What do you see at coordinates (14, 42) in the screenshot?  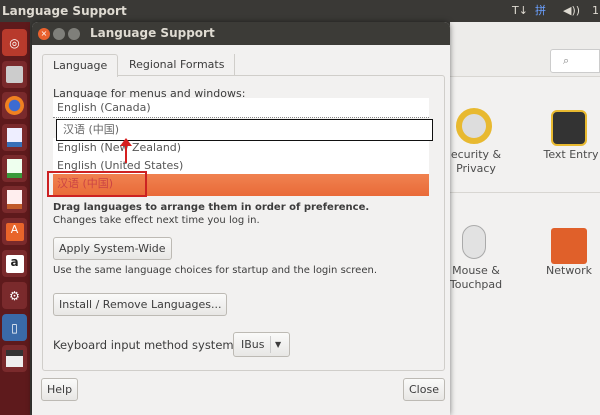 I see `ubuntu-dash-icon: ◎` at bounding box center [14, 42].